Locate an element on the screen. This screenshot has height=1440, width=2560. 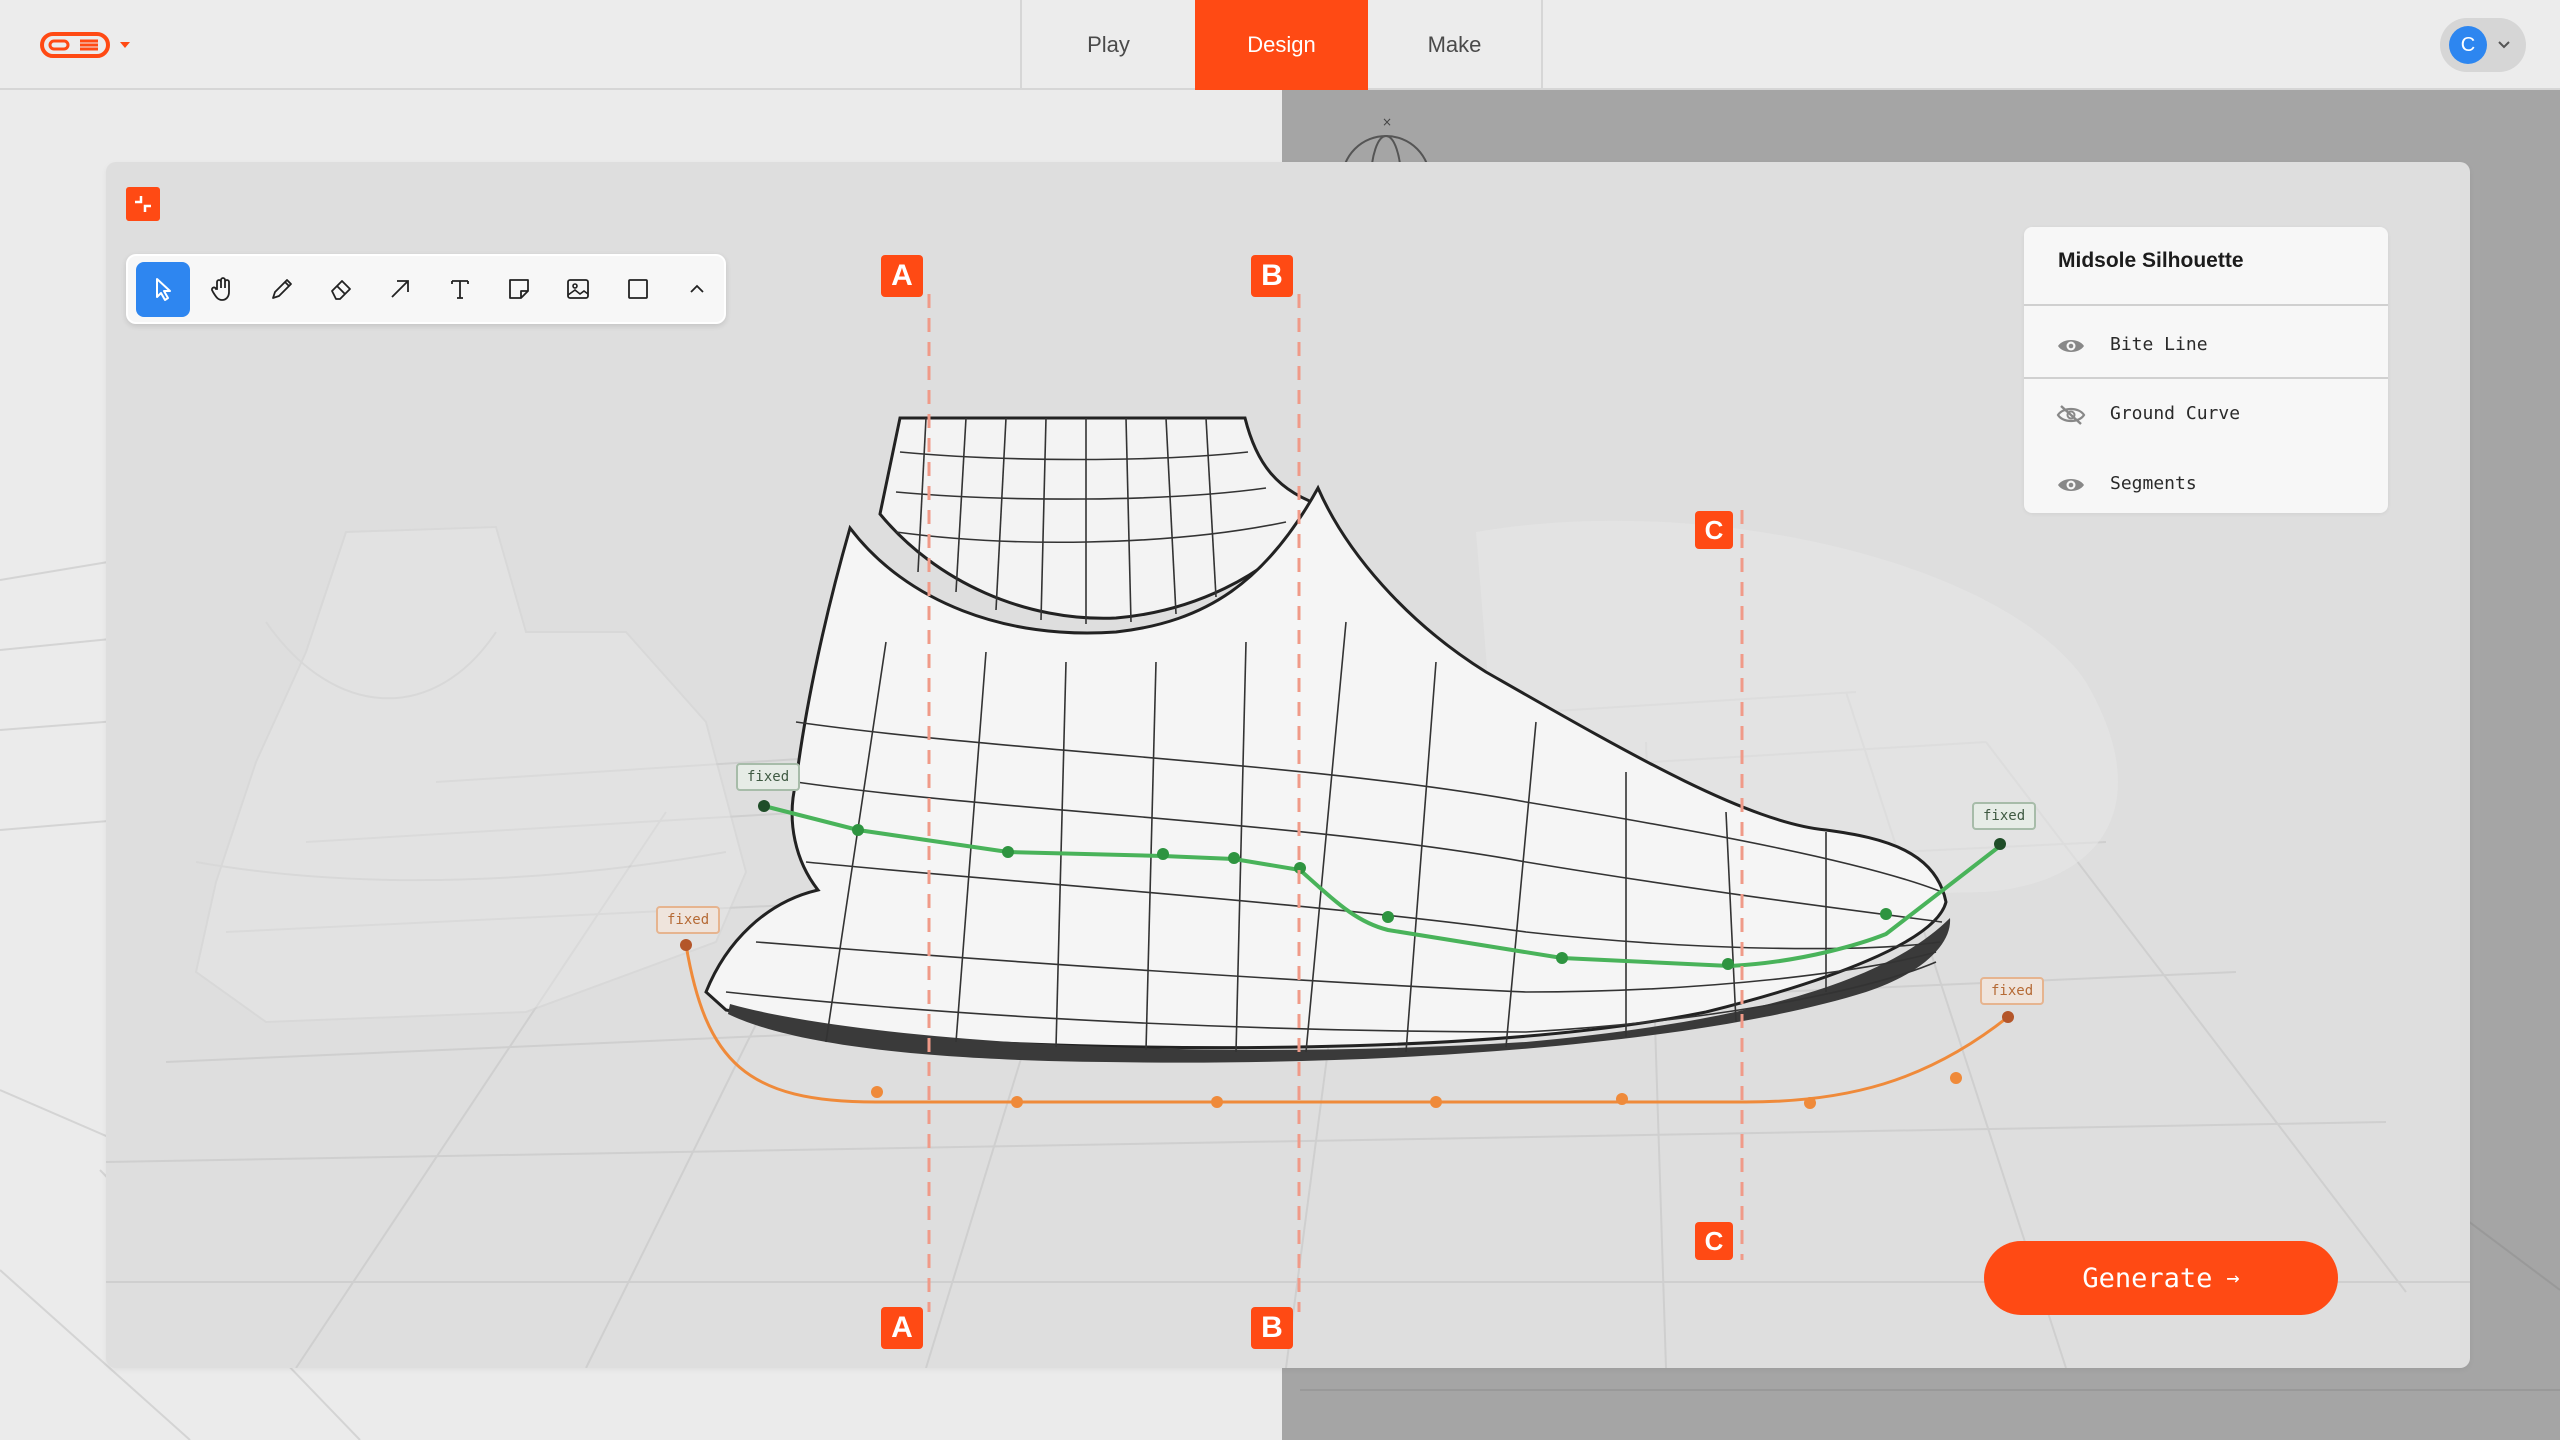
tab-design: Design is located at coordinates (1281, 45).